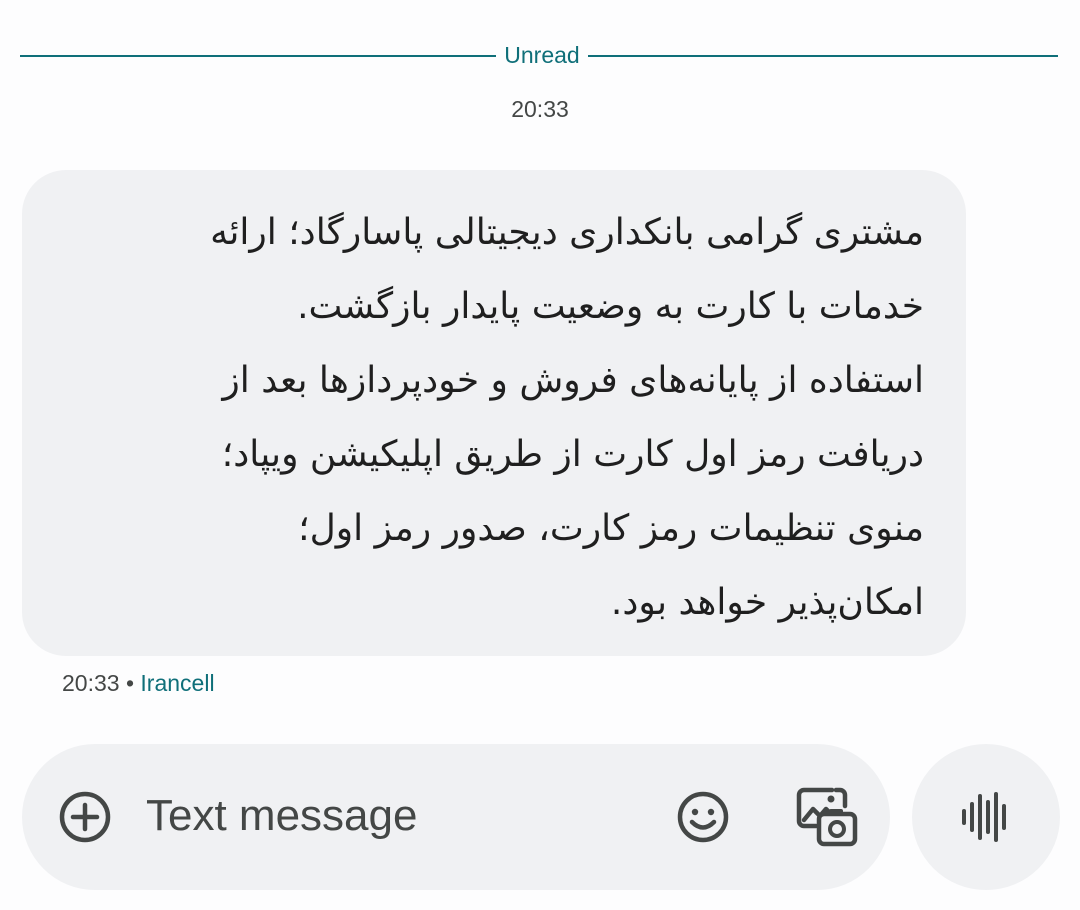  Describe the element at coordinates (823, 56) in the screenshot. I see `divider-line-right` at that location.